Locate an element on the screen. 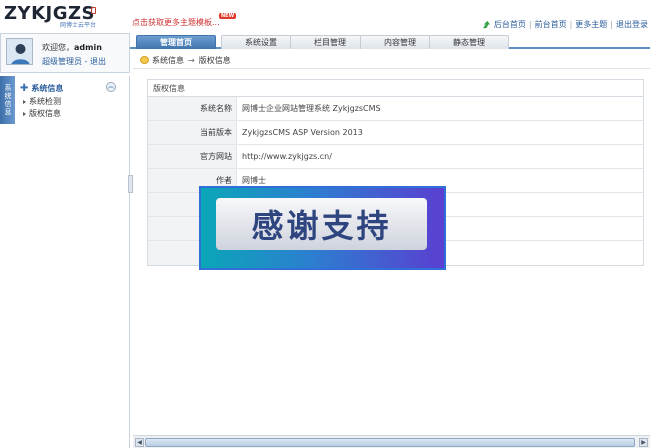 Image resolution: width=650 pixels, height=448 pixels. sidebar-section-title: 系统信息 is located at coordinates (47, 88).